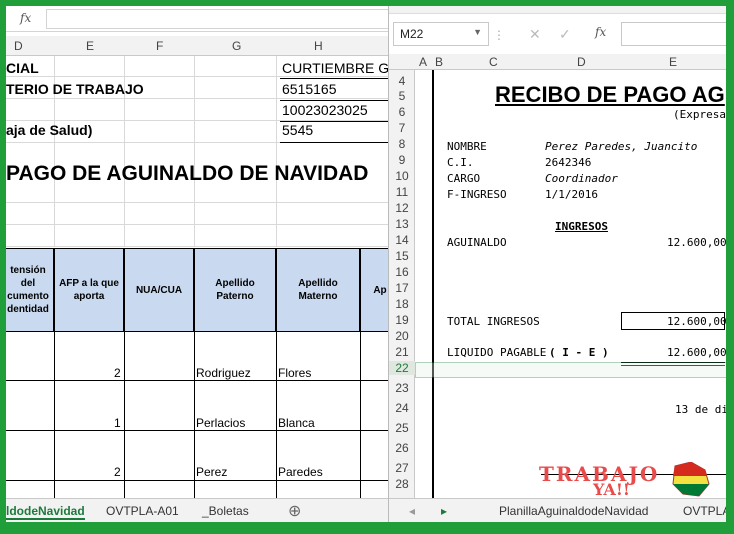 The width and height of the screenshot is (734, 534). I want to click on ingresos-header: INGRESOS, so click(581, 226).